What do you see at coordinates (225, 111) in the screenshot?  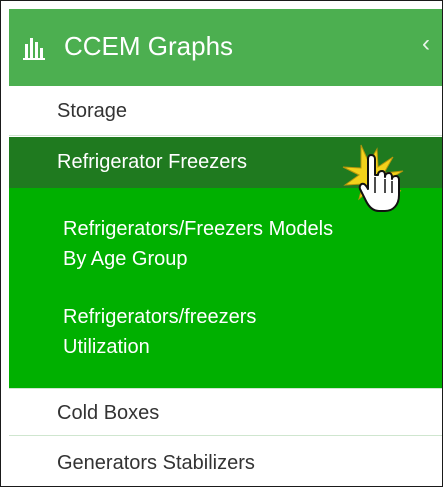 I see `menu-item-storage: Storage` at bounding box center [225, 111].